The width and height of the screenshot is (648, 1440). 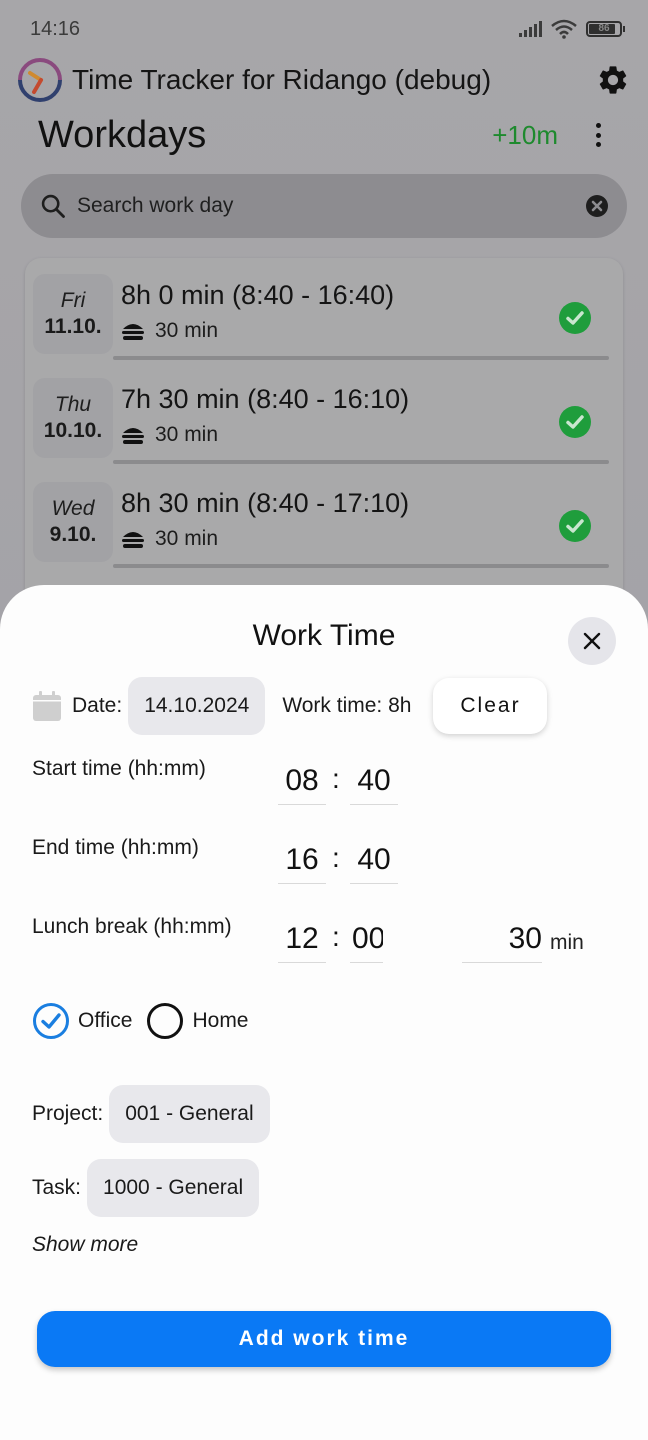 I want to click on end-time-label: End time (hh:mm), so click(x=115, y=847).